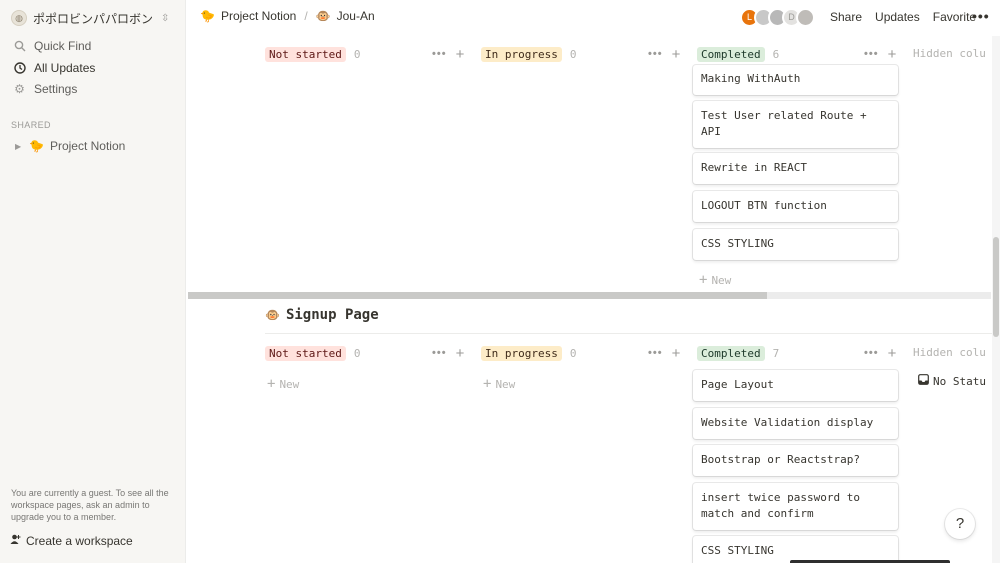  I want to click on top-actions: Share Updates Favorite, so click(903, 17).